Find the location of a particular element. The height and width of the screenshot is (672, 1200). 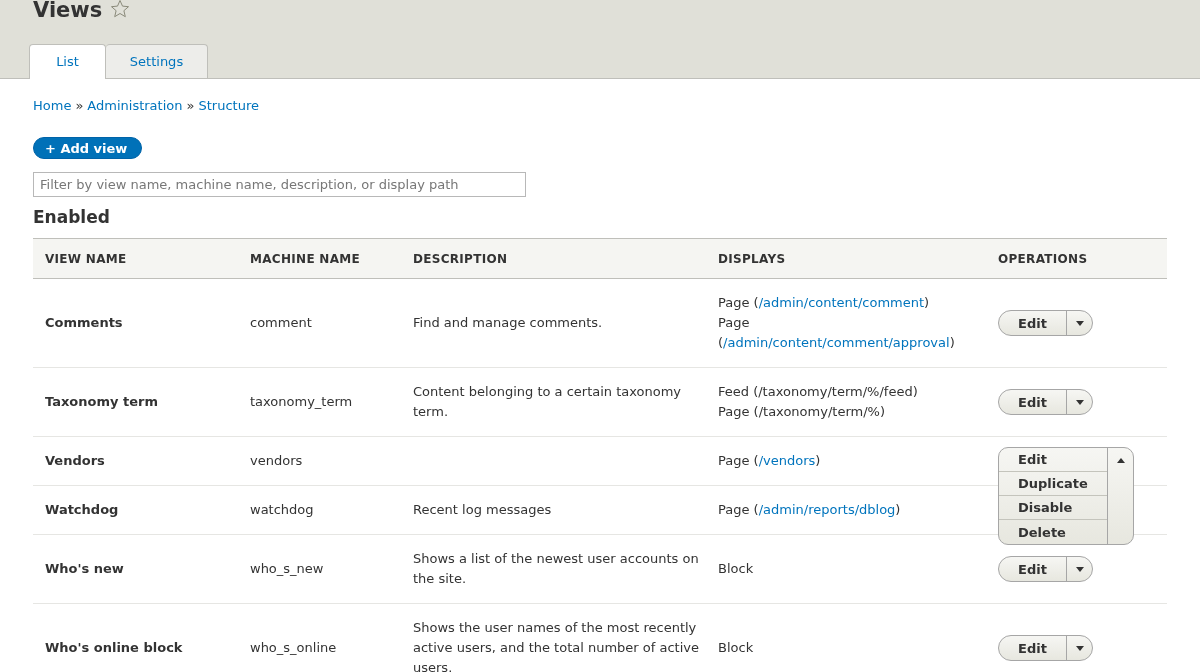

display-text: Page (/vendors) is located at coordinates (769, 460).